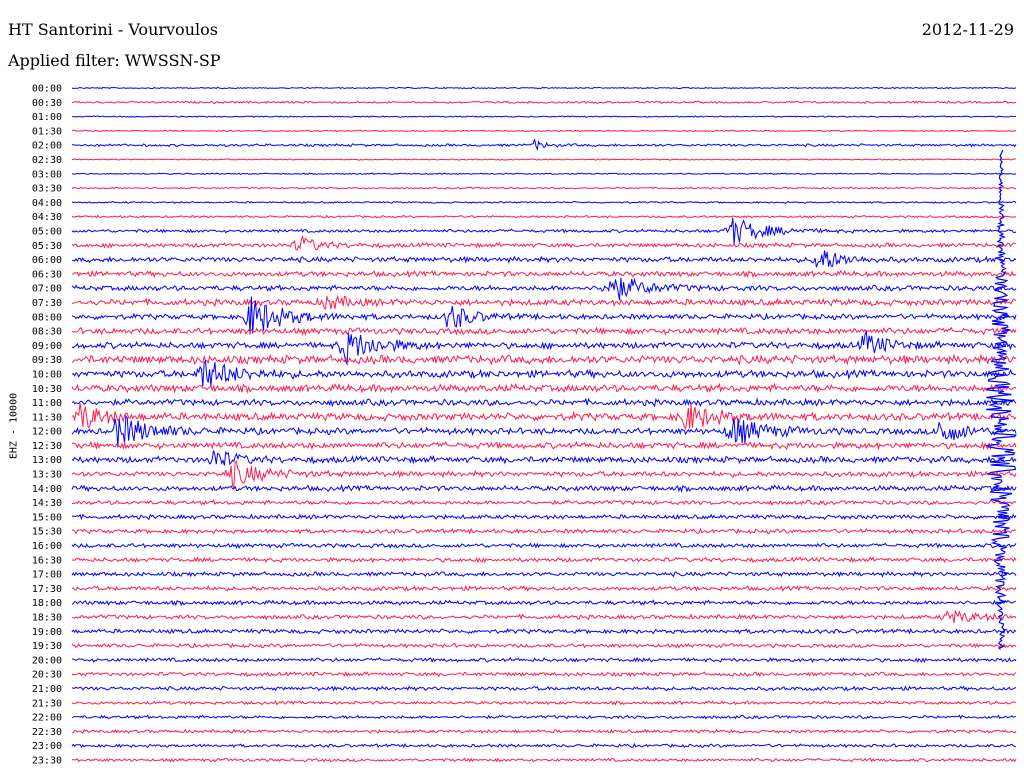 This screenshot has height=780, width=1024. Describe the element at coordinates (47, 160) in the screenshot. I see `tick-label: 02:30` at that location.